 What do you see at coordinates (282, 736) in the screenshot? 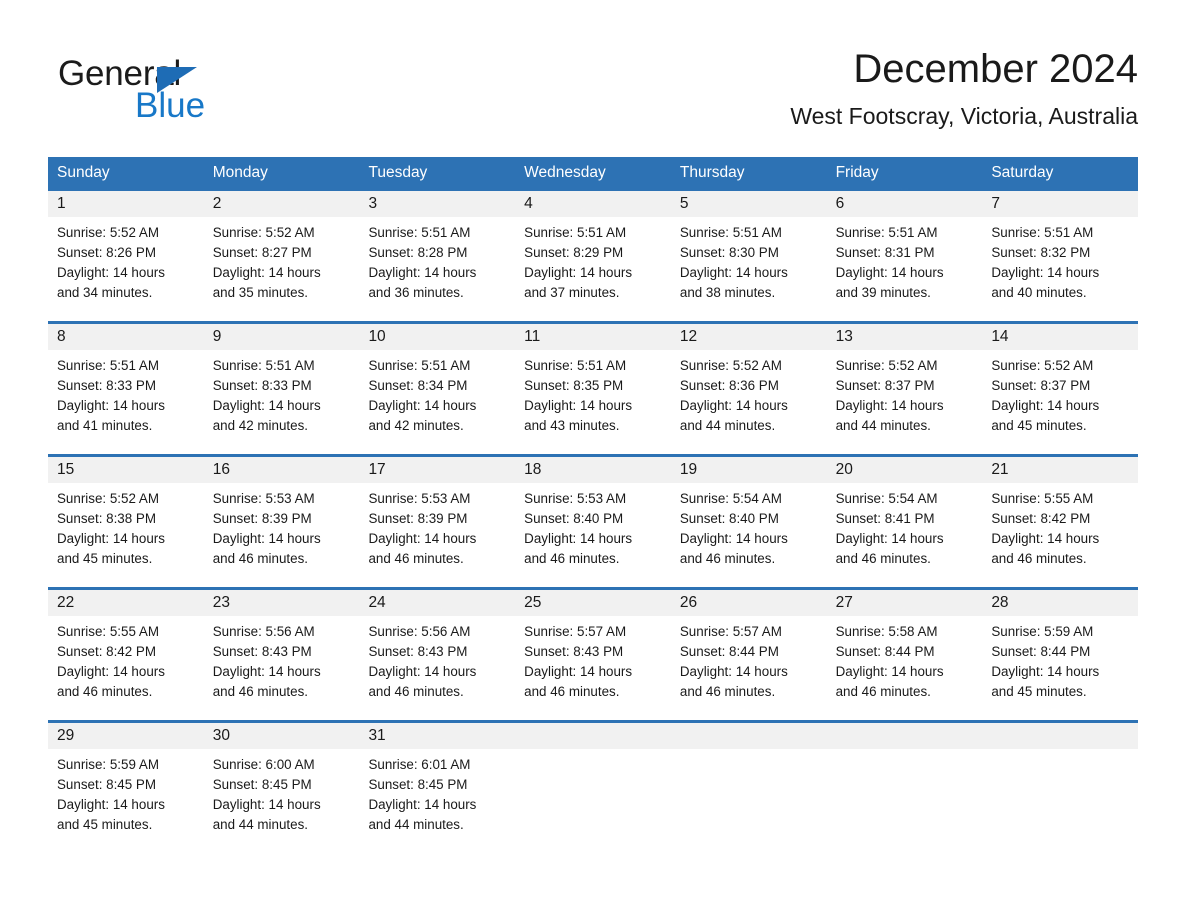
I see `day-number: 30` at bounding box center [282, 736].